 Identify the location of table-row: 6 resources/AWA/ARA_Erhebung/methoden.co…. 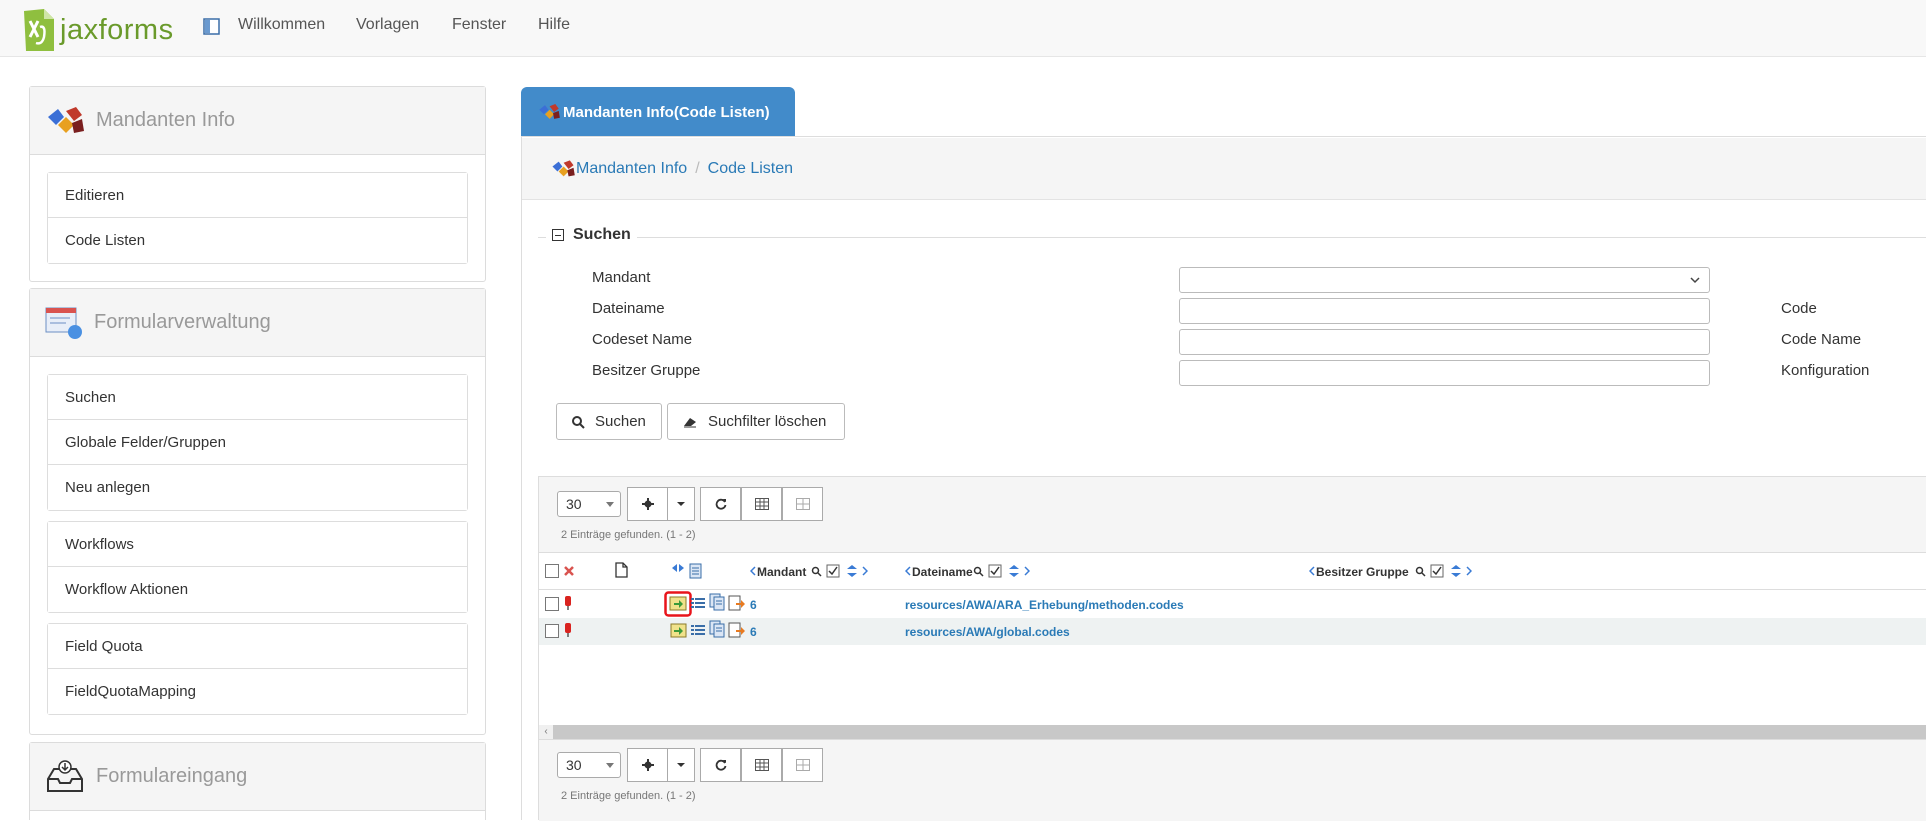
(1232, 604).